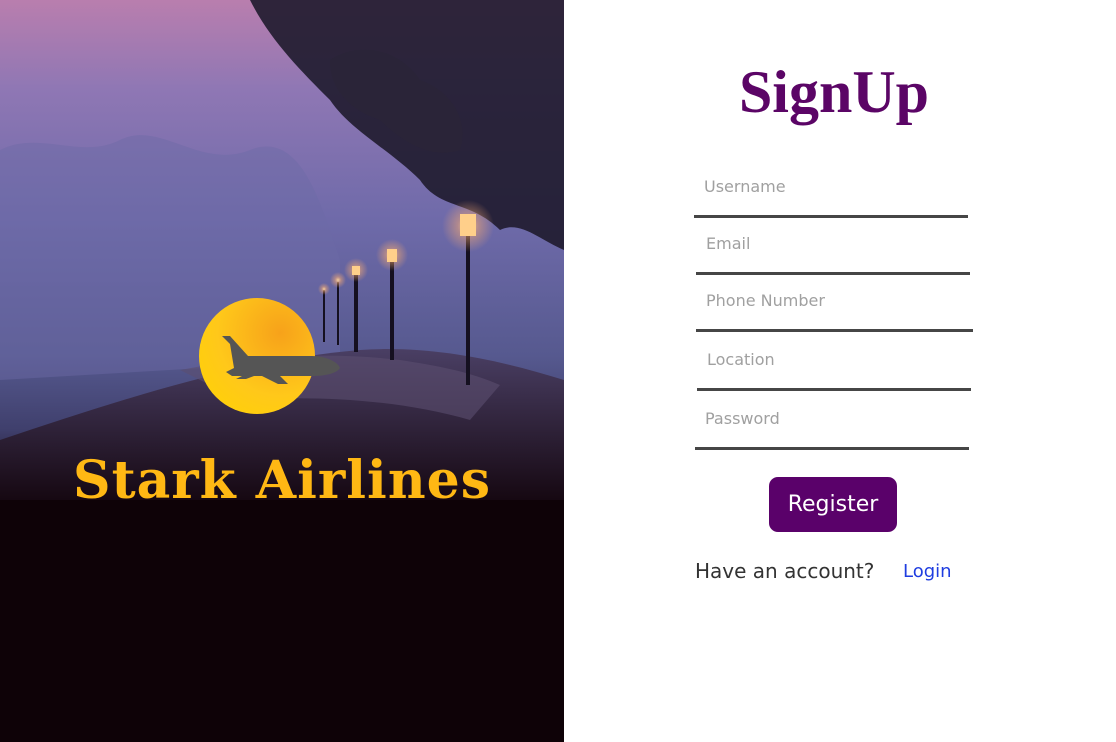 The width and height of the screenshot is (1116, 742). I want to click on email-input, so click(833, 253).